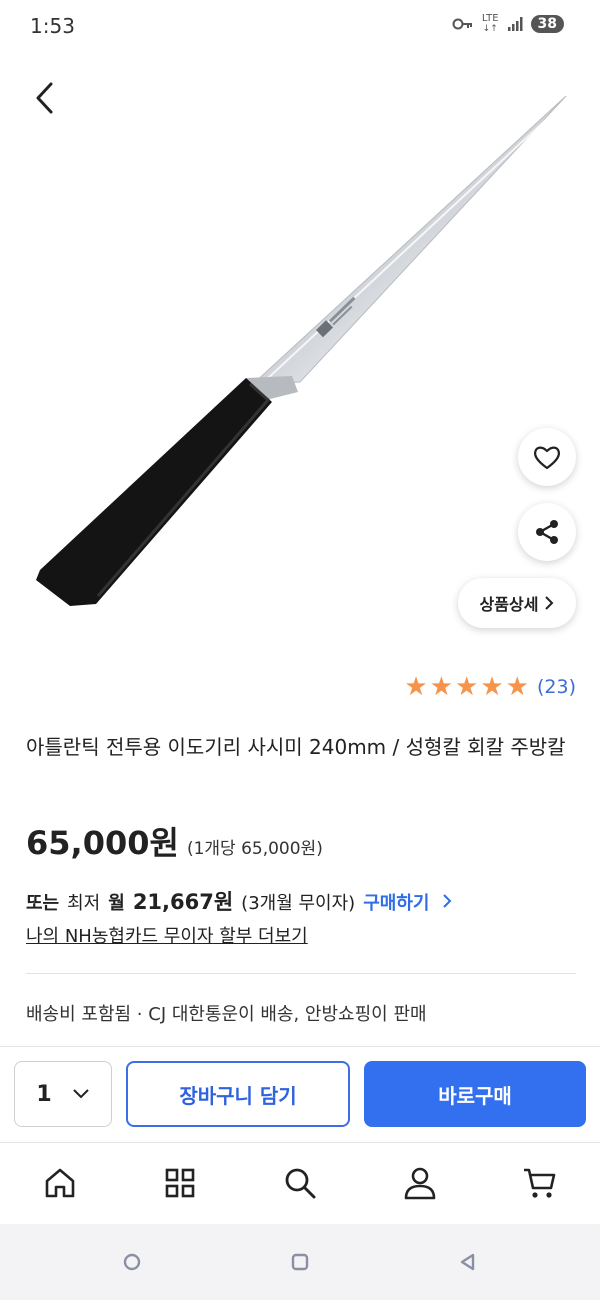 This screenshot has height=1300, width=600. What do you see at coordinates (547, 24) in the screenshot?
I see `battery-badge: 38` at bounding box center [547, 24].